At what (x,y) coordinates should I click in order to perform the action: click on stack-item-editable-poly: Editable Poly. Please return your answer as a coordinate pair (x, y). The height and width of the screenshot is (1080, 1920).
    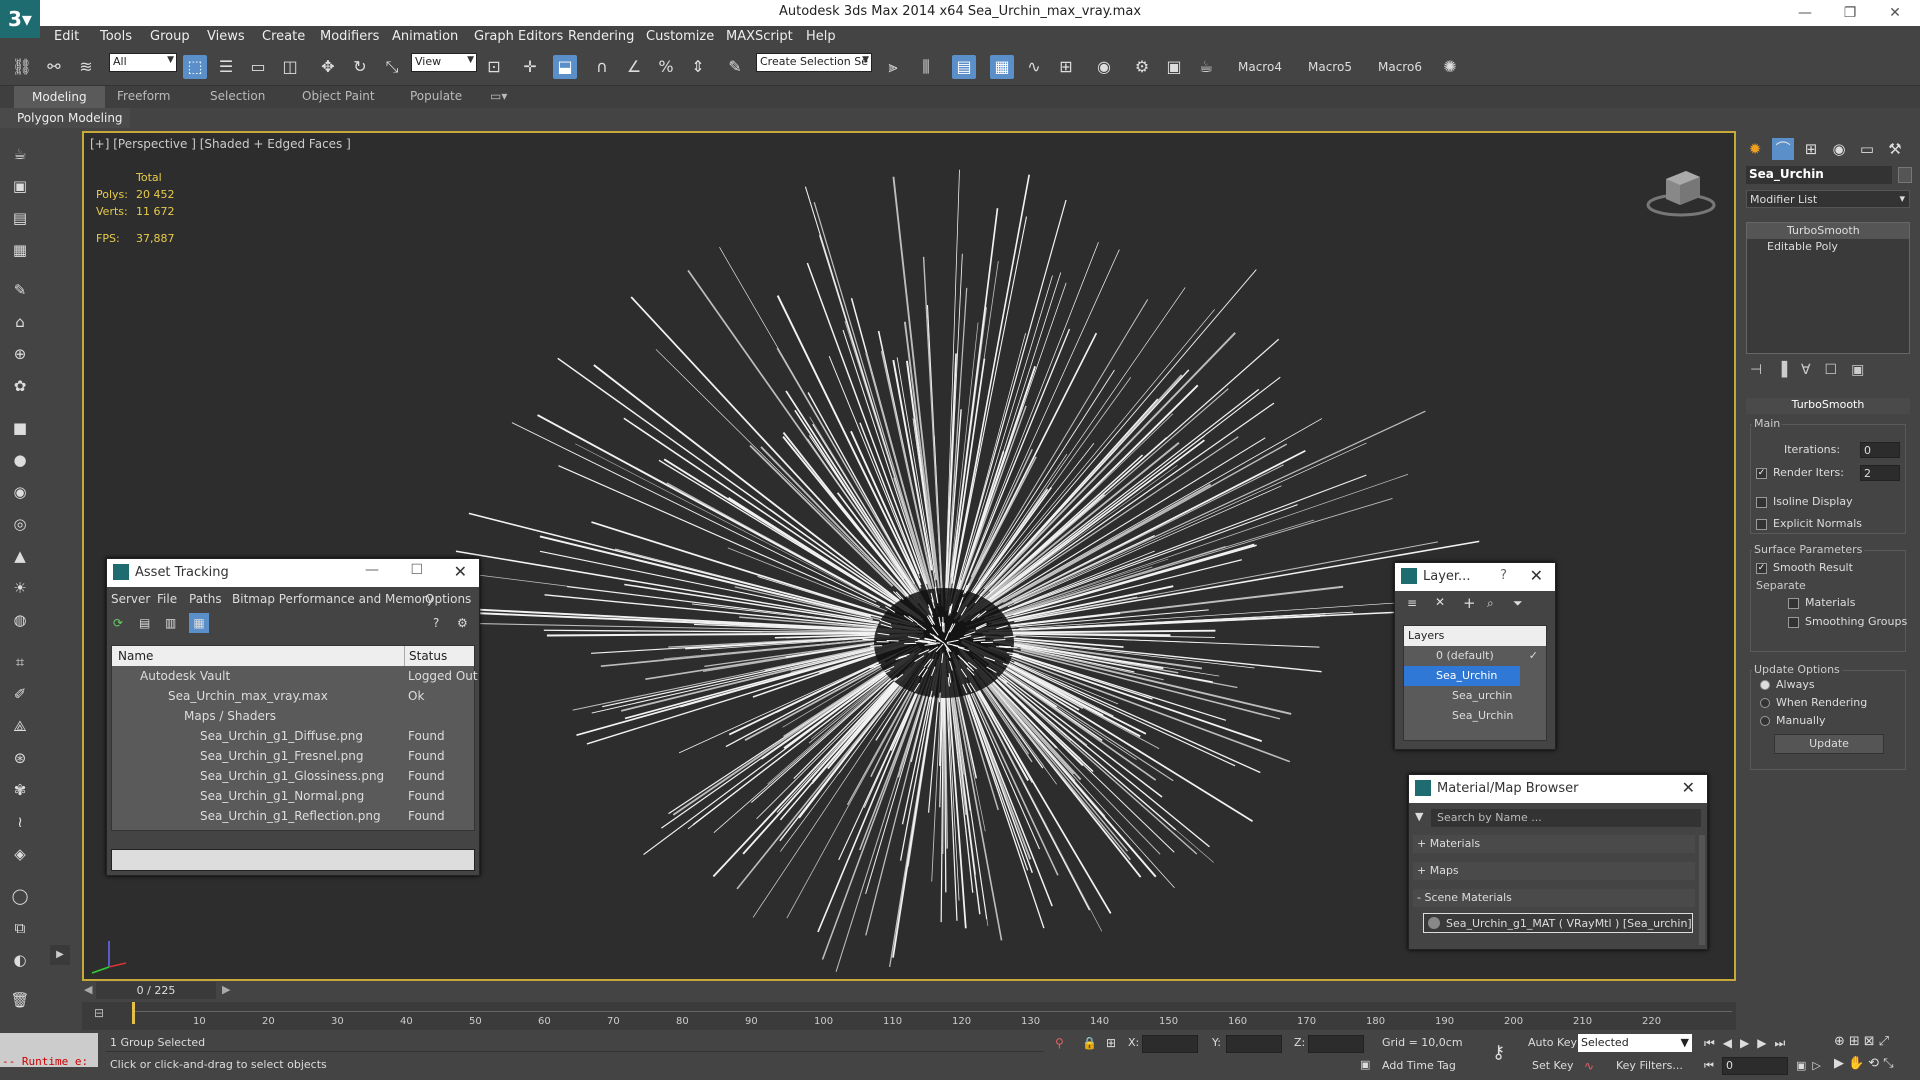
    Looking at the image, I should click on (1828, 247).